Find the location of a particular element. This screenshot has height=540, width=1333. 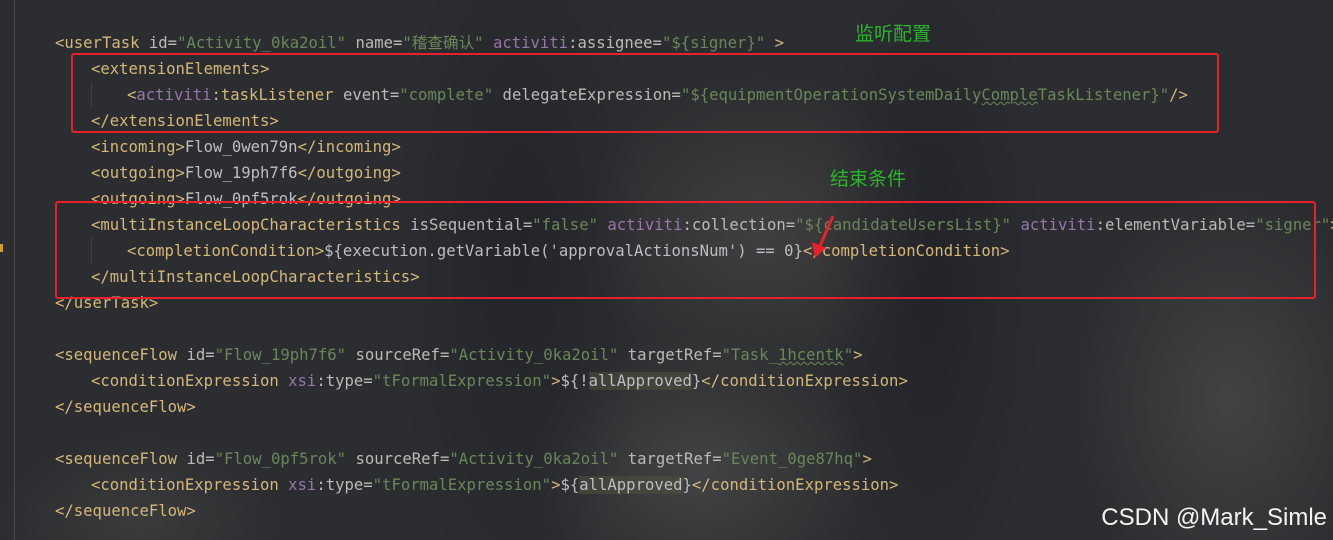

code-line-5: <incoming>Flow_0wen79n</incoming> is located at coordinates (246, 147).